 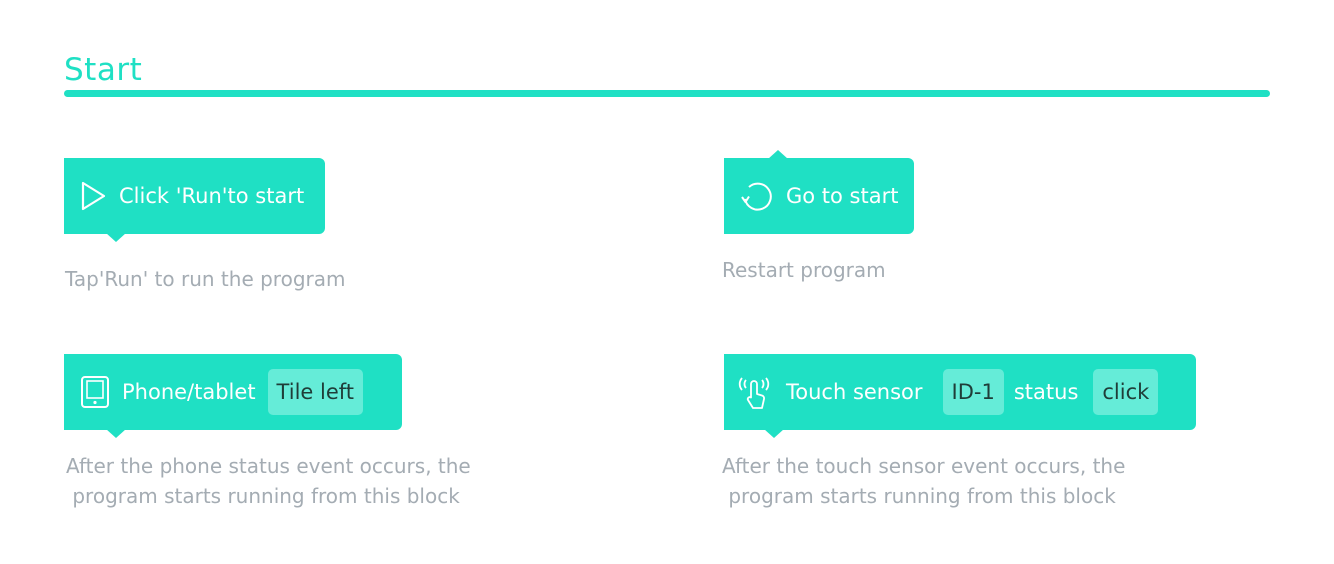 I want to click on go-to-start-description: Restart program, so click(x=804, y=270).